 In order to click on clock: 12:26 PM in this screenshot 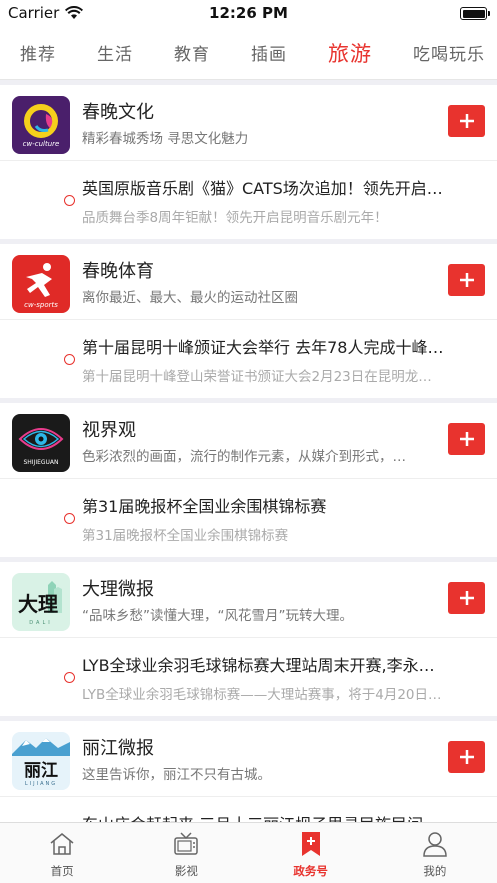, I will do `click(248, 13)`.